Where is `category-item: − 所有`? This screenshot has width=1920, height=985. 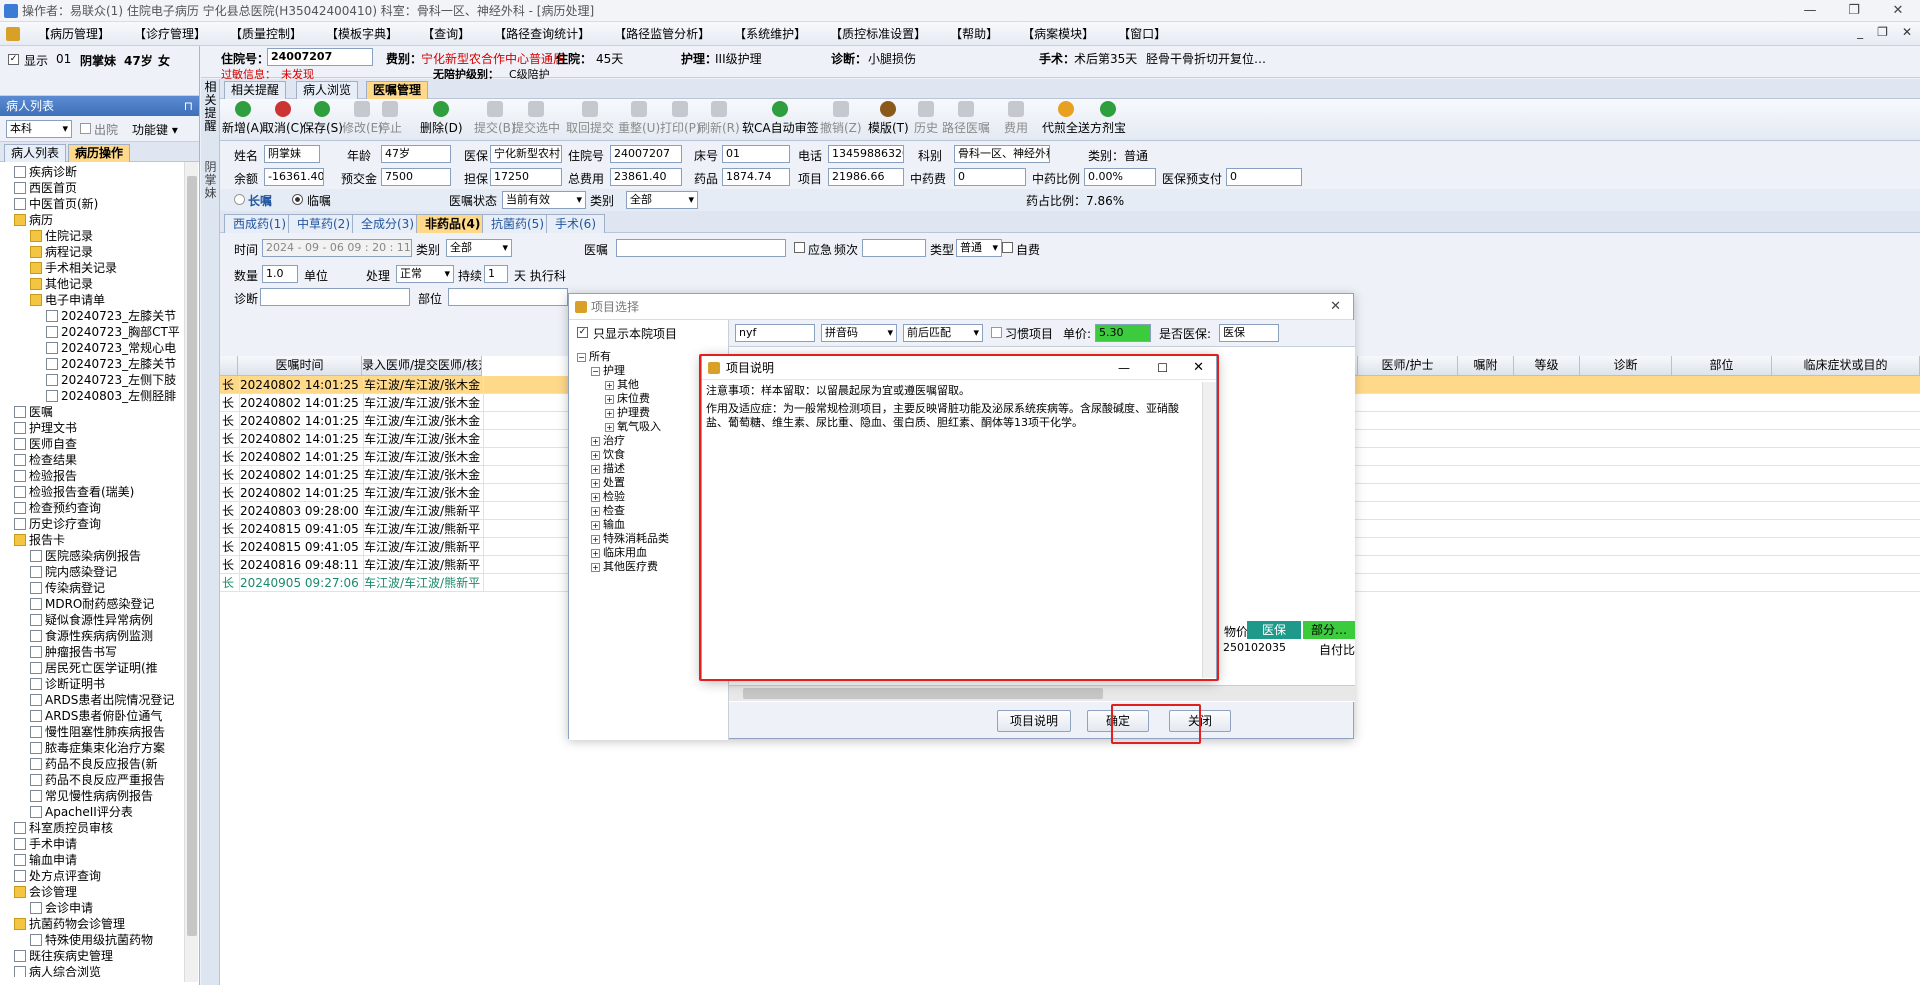 category-item: − 所有 is located at coordinates (594, 357).